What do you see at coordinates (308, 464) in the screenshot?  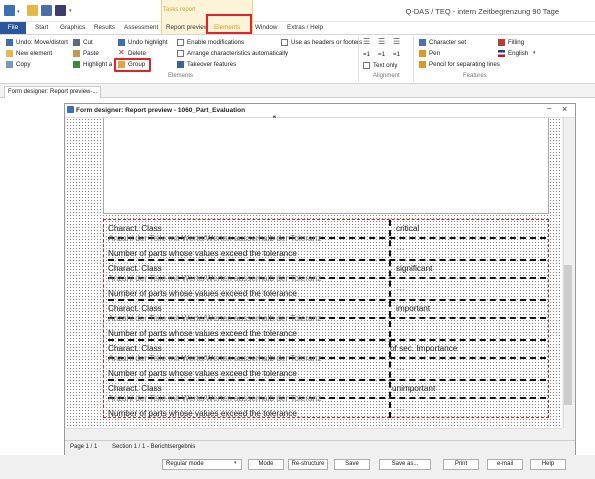 I see `restructure-button: Re-structure` at bounding box center [308, 464].